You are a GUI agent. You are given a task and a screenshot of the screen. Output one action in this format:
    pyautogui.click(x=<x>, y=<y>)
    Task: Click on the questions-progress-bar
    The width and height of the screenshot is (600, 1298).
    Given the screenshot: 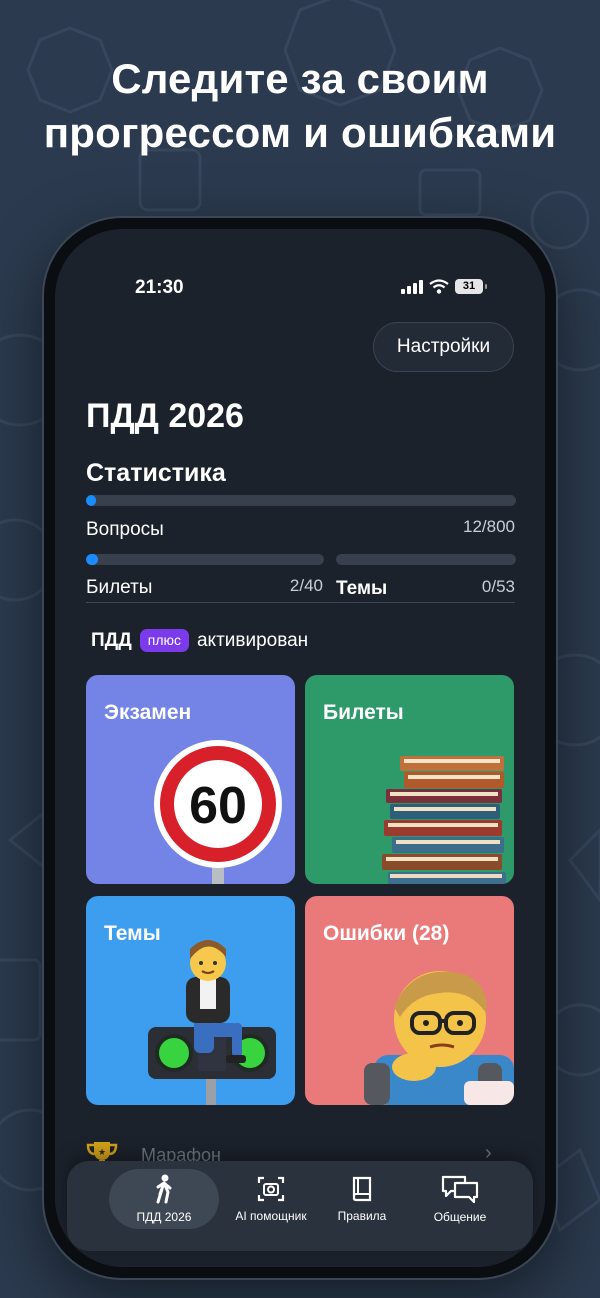 What is the action you would take?
    pyautogui.click(x=301, y=500)
    